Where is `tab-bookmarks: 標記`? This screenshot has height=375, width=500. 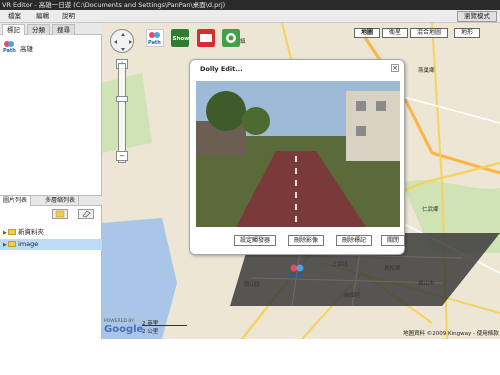 tab-bookmarks: 標記 is located at coordinates (13, 29).